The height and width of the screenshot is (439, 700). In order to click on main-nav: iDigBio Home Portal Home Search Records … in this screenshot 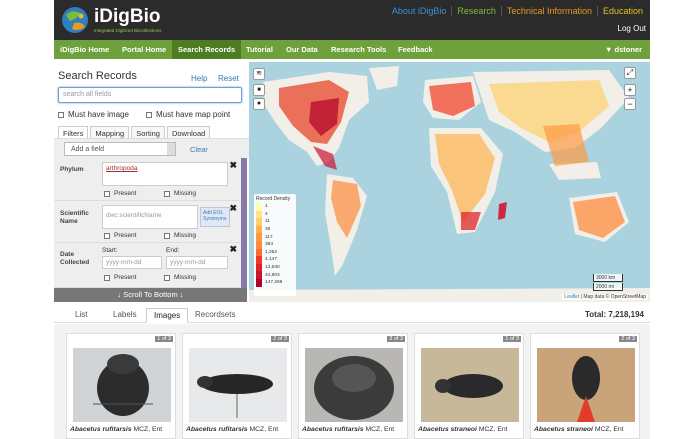, I will do `click(352, 49)`.